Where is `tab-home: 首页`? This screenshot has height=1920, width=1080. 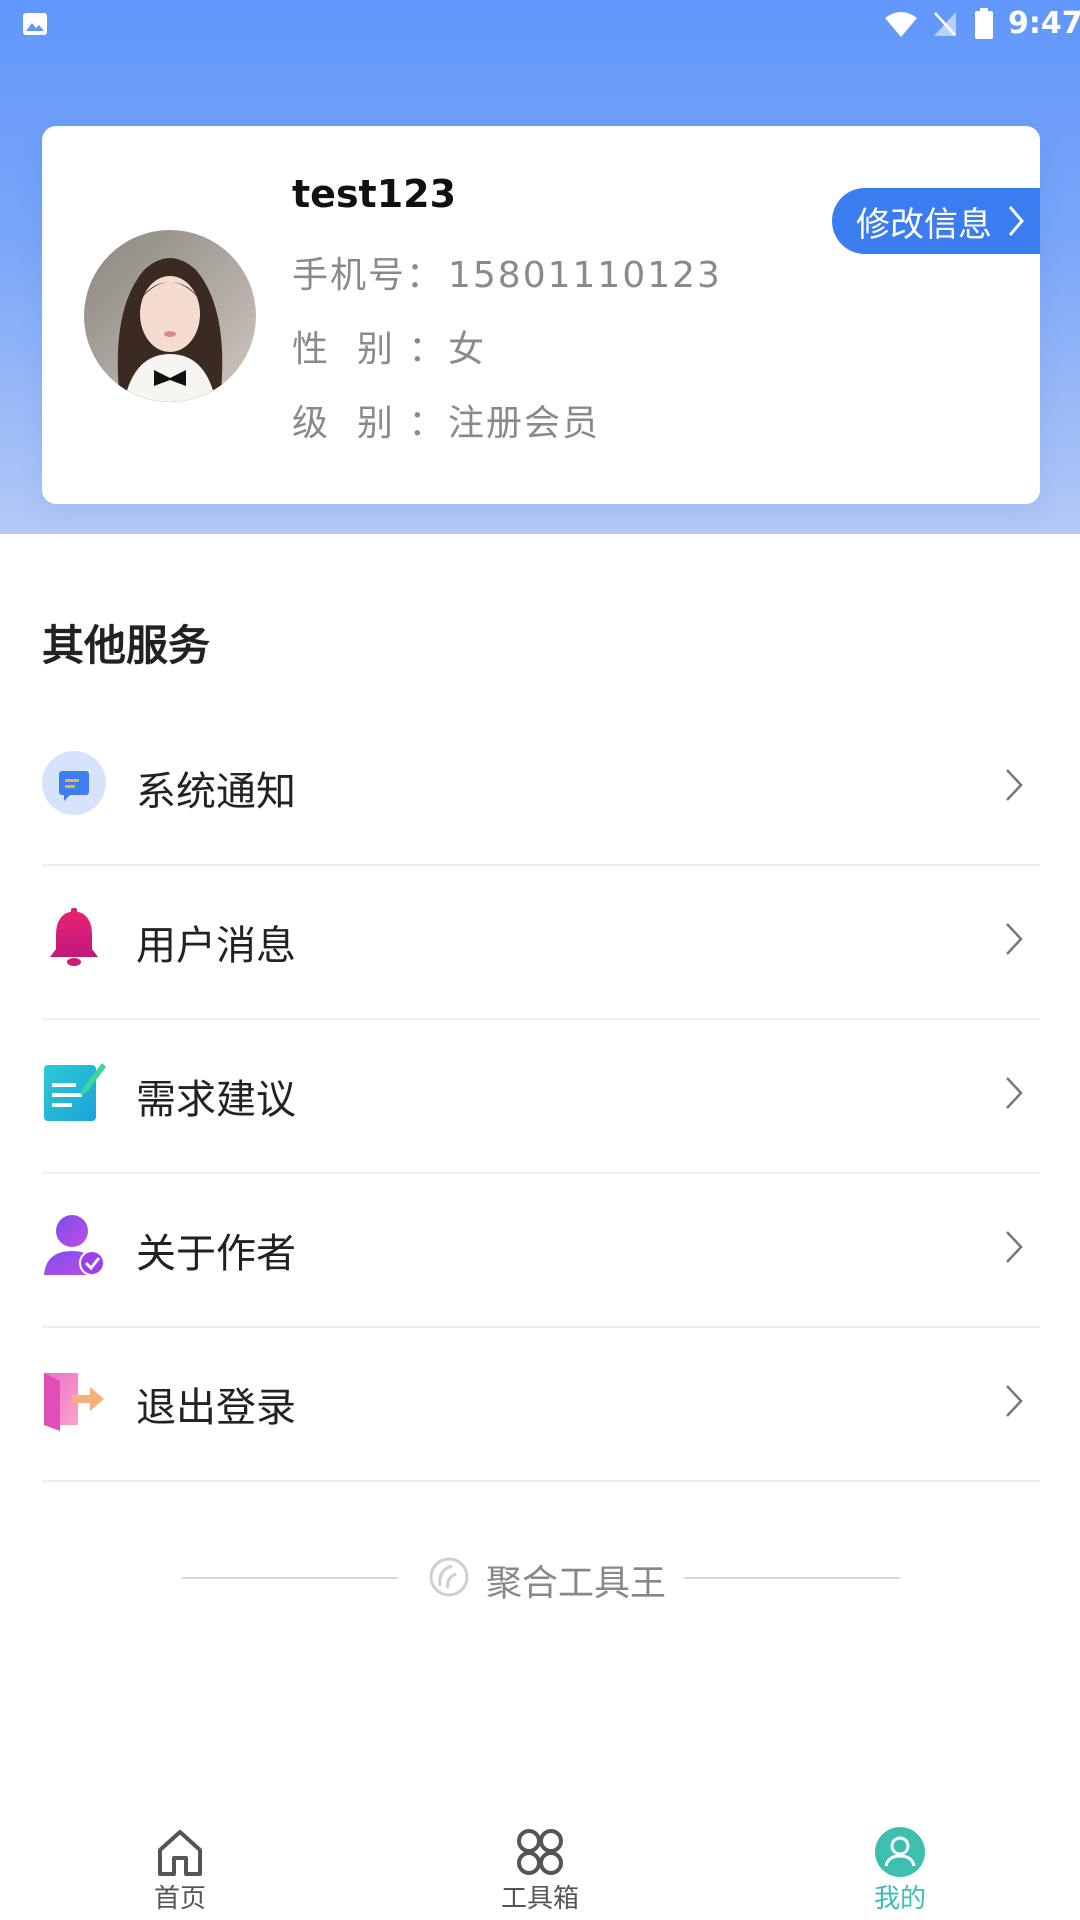
tab-home: 首页 is located at coordinates (180, 1866).